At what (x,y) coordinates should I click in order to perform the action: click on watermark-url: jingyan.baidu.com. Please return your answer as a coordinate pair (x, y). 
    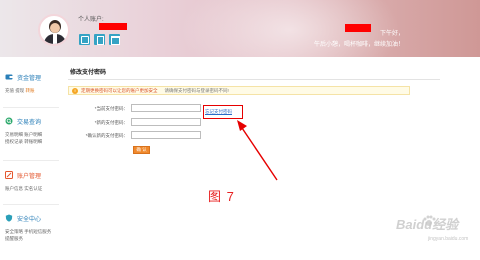
    Looking at the image, I should click on (448, 239).